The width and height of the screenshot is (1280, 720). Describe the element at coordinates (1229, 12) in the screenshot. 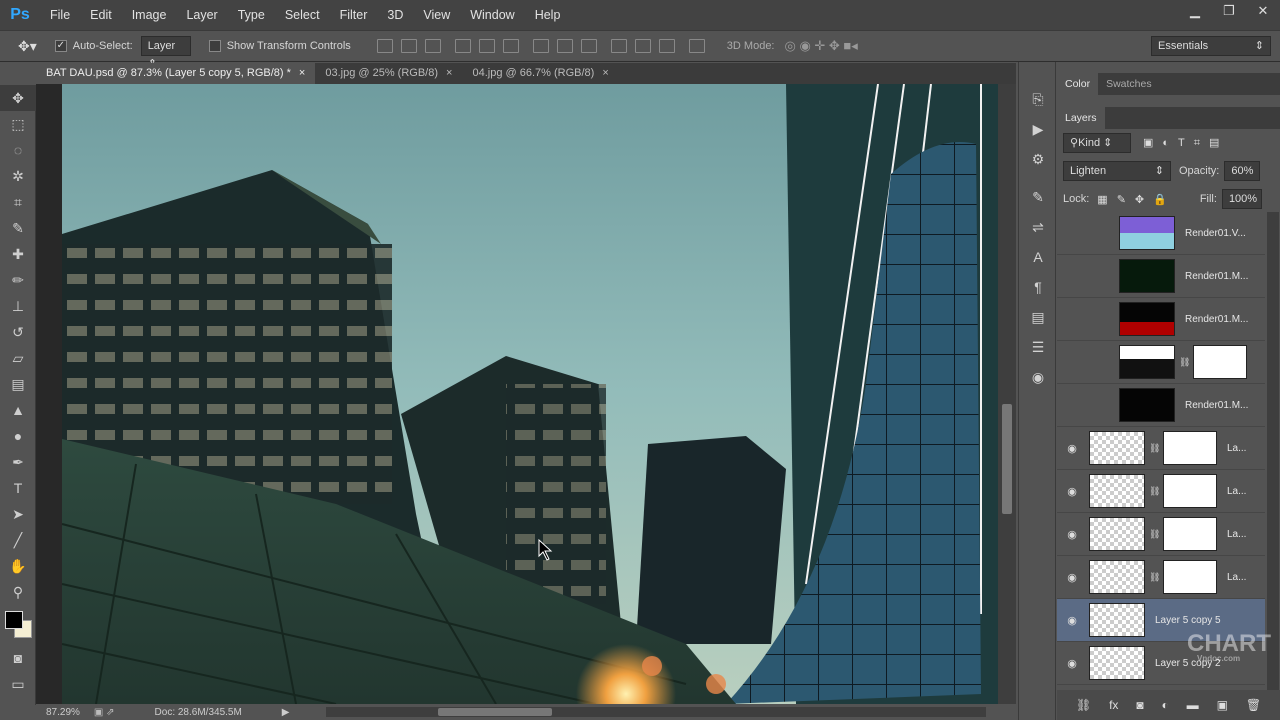

I see `restore-button: ❐` at that location.